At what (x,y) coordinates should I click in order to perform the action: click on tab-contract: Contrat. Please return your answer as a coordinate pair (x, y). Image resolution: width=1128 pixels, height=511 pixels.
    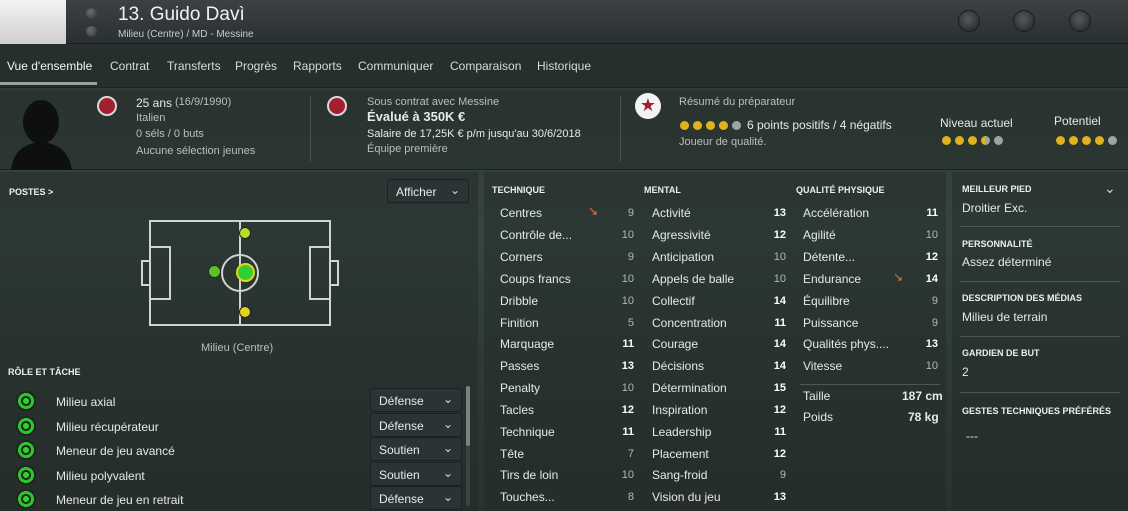
    Looking at the image, I should click on (129, 66).